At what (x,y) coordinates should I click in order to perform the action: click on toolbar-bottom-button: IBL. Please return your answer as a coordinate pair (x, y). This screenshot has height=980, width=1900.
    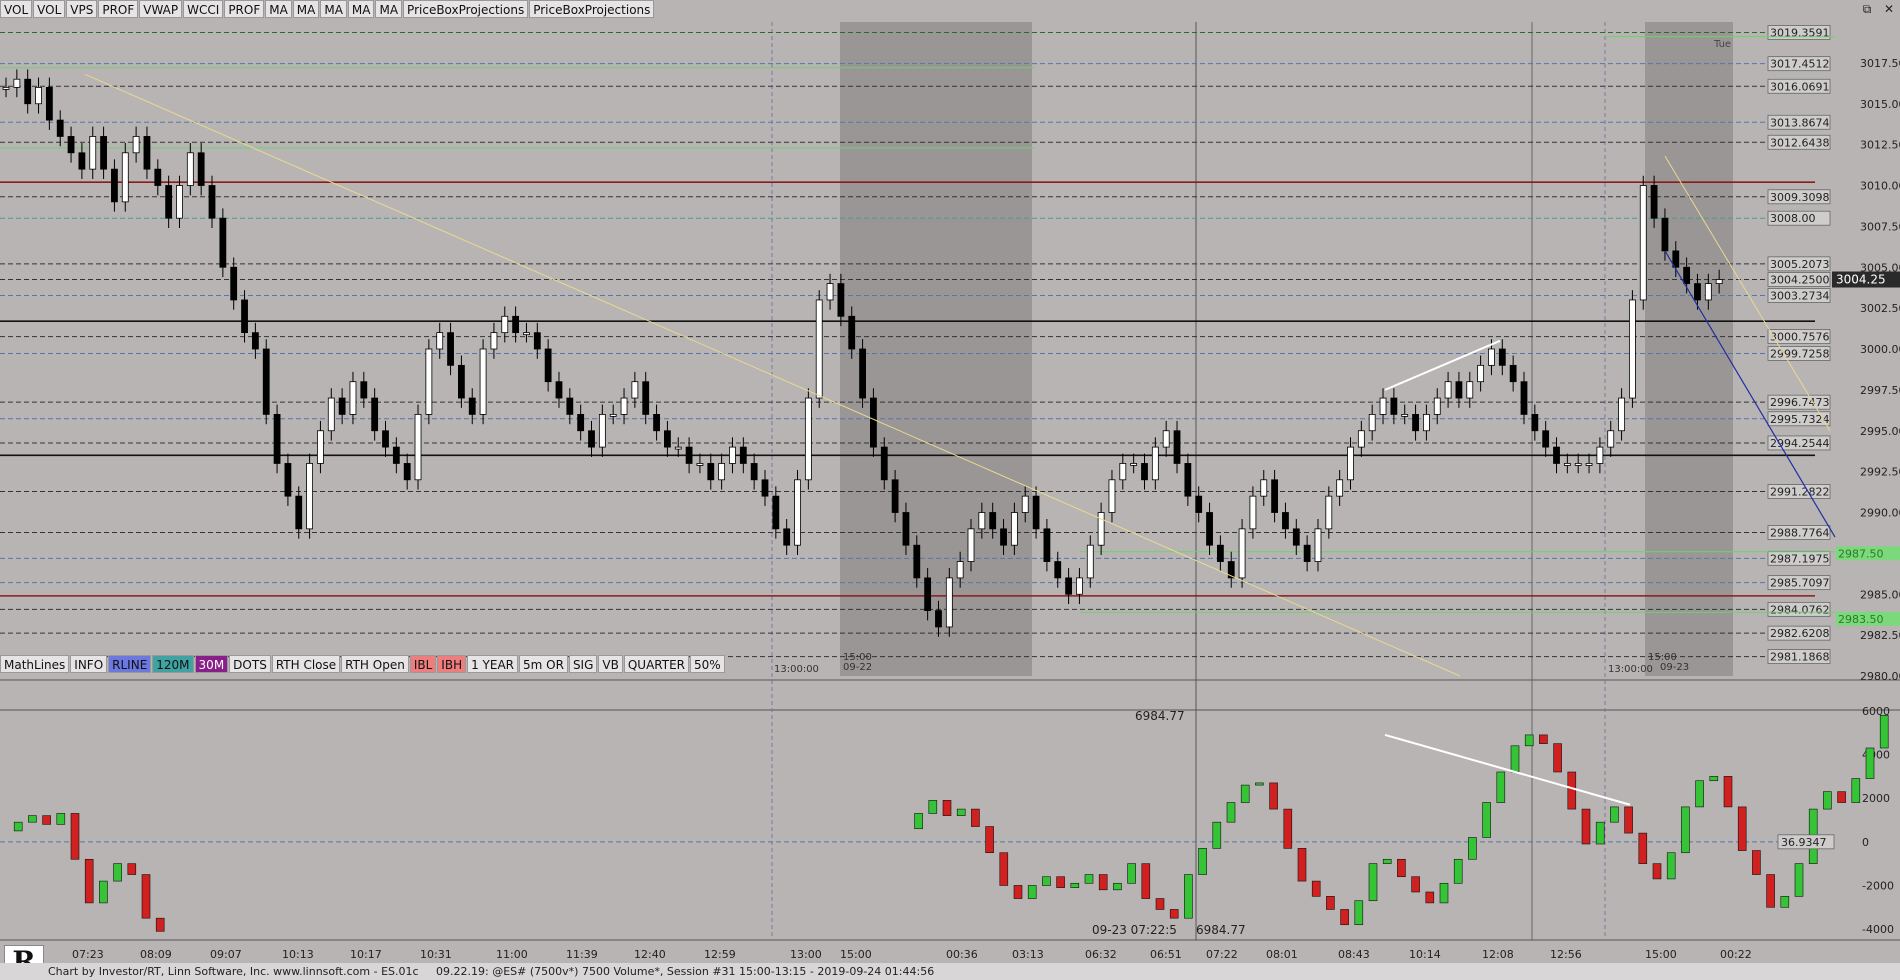
    Looking at the image, I should click on (423, 664).